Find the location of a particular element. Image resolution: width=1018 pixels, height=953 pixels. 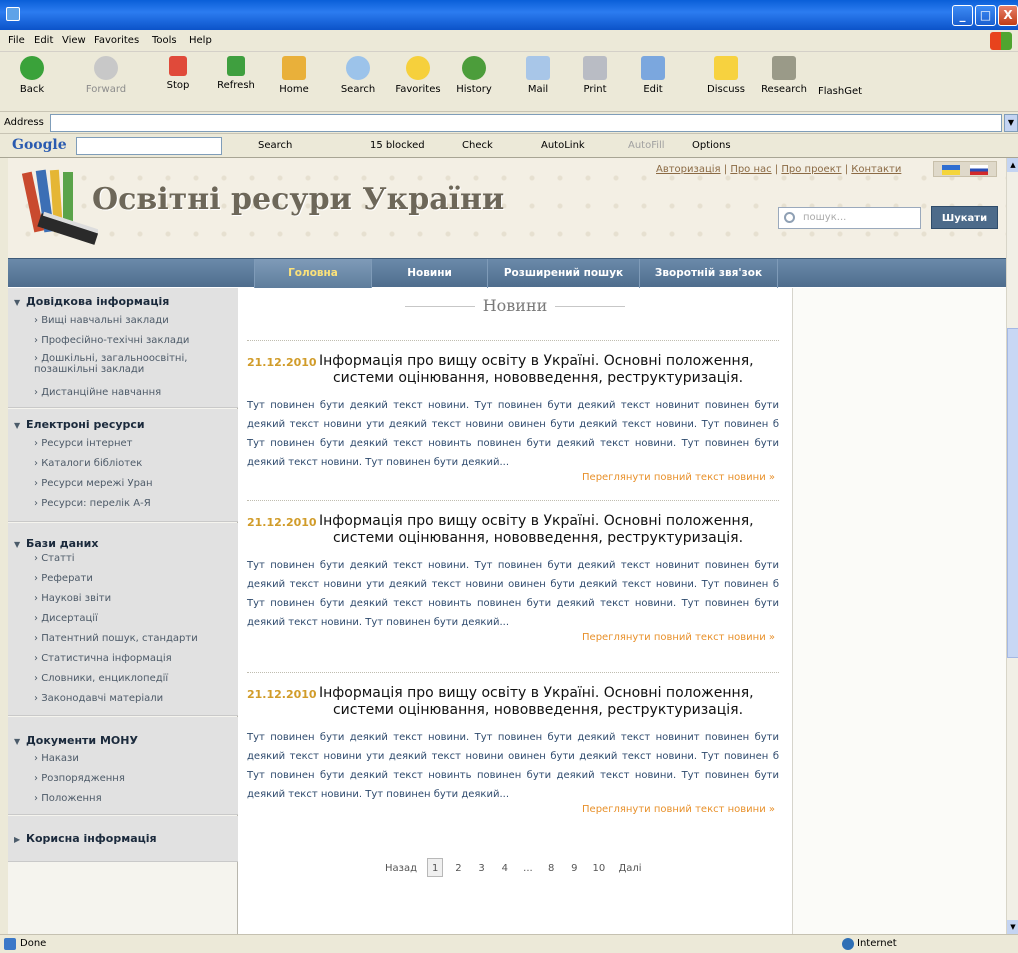

options-button: Options is located at coordinates (711, 145).